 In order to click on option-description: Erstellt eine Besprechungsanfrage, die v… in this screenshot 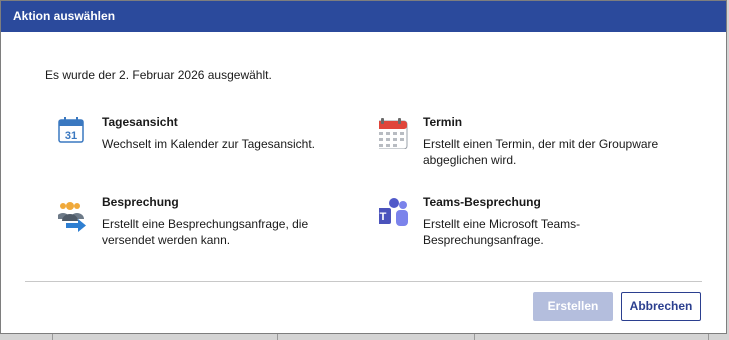, I will do `click(205, 232)`.